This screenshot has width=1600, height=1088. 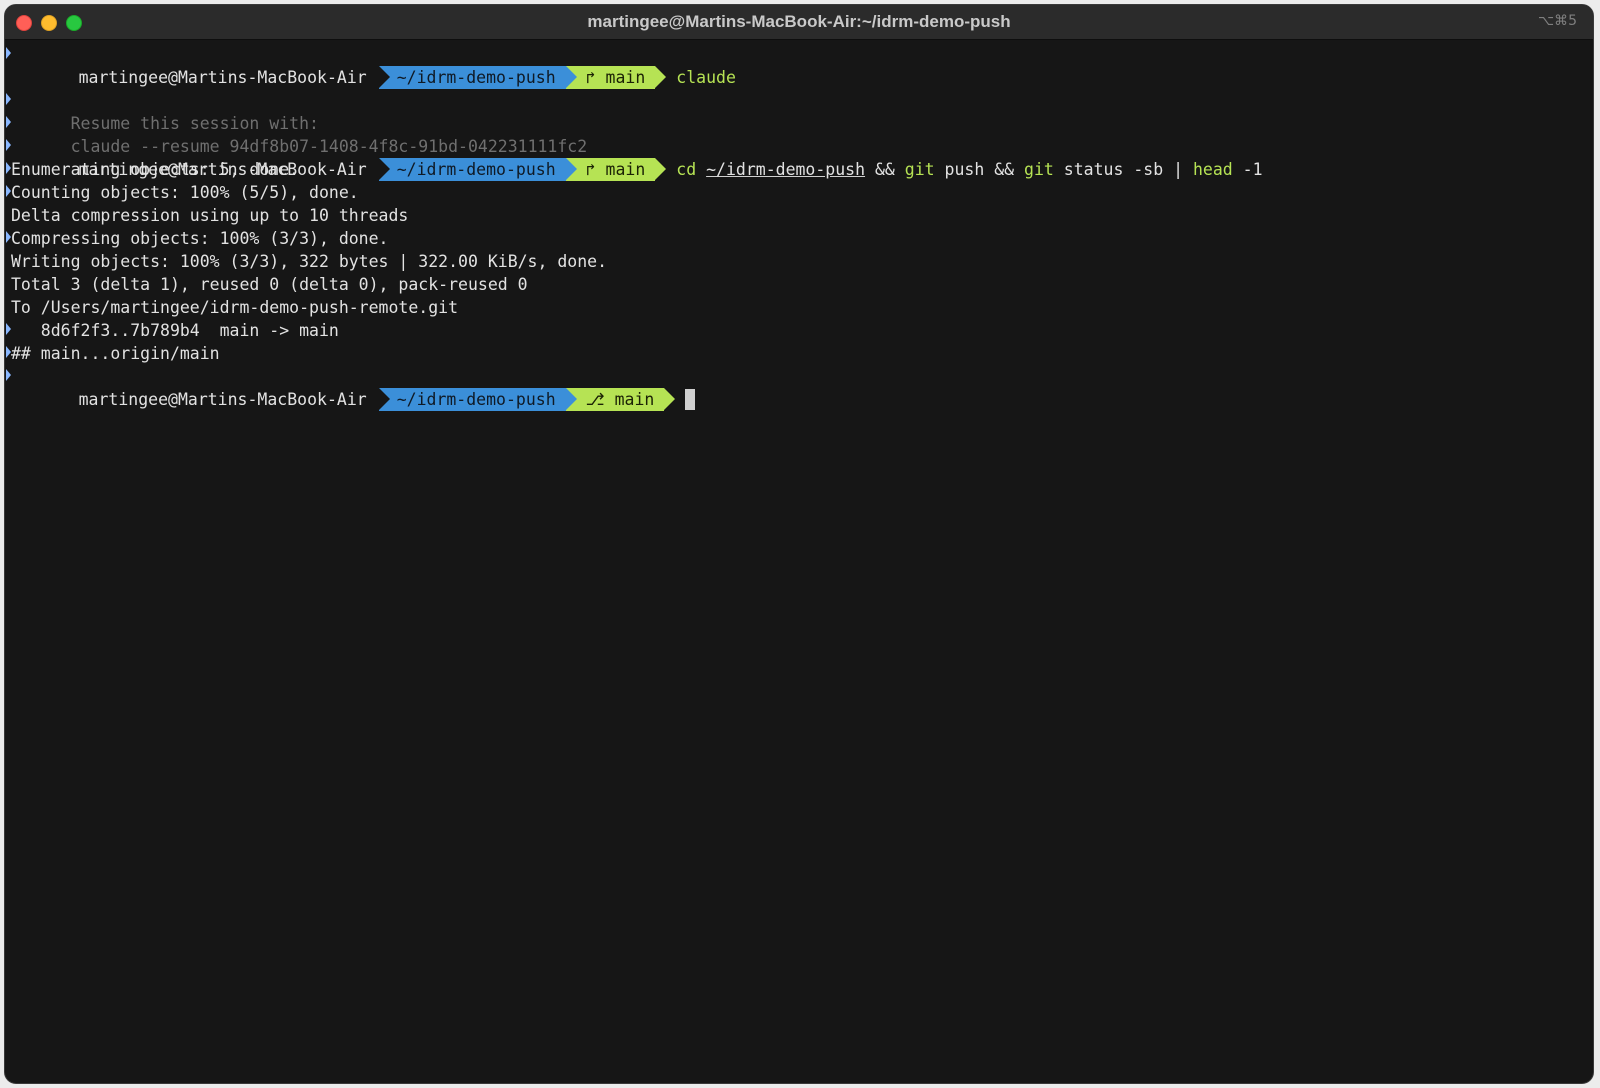 What do you see at coordinates (799, 238) in the screenshot?
I see `output-line: Compressing objects: 100% (3/3), done.` at bounding box center [799, 238].